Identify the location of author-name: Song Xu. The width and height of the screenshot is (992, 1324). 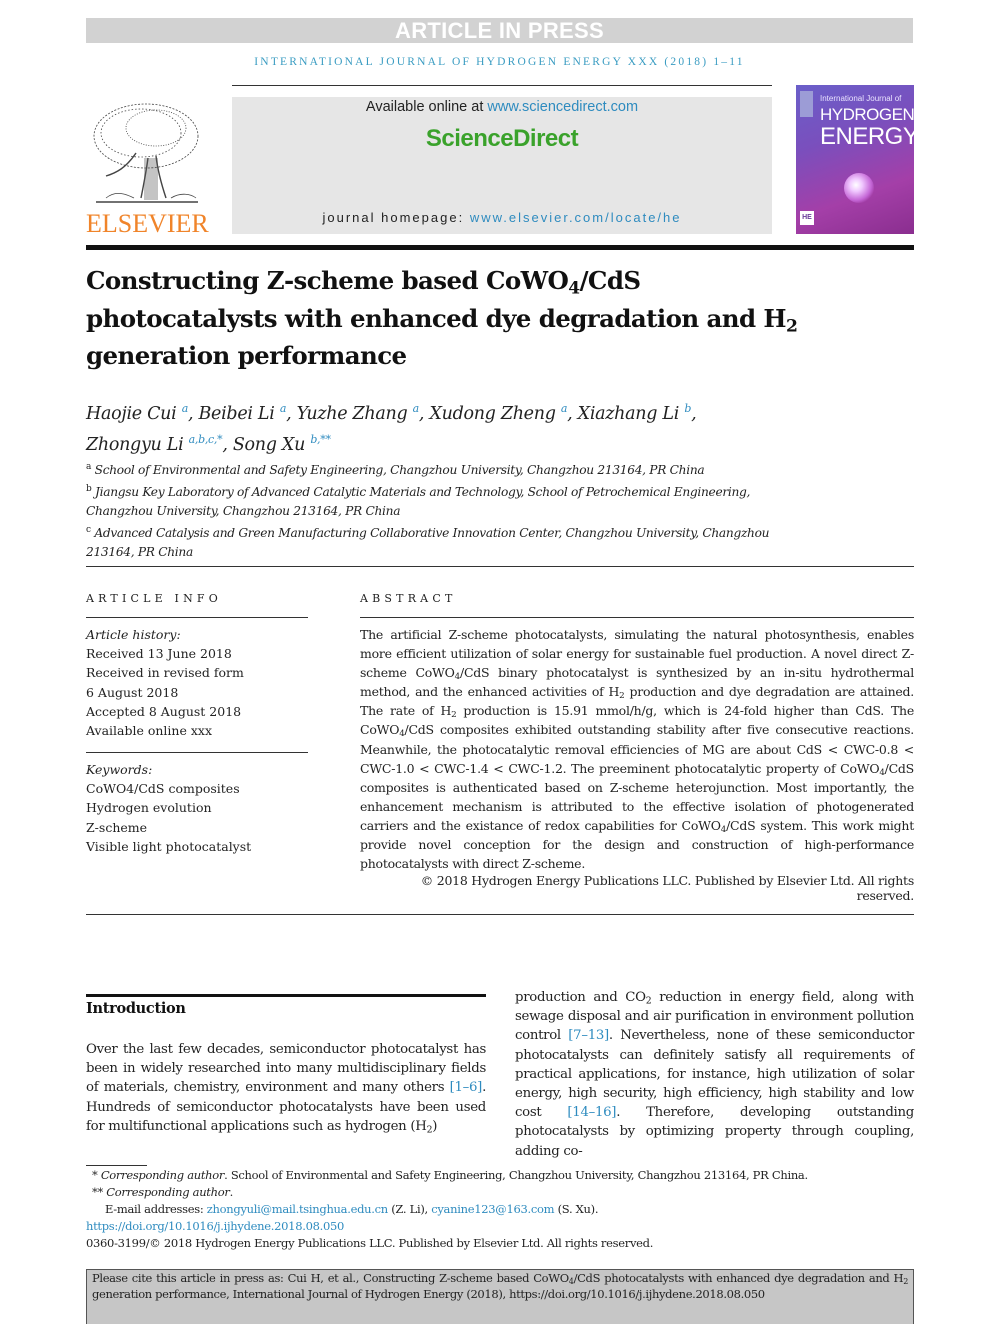
(269, 444).